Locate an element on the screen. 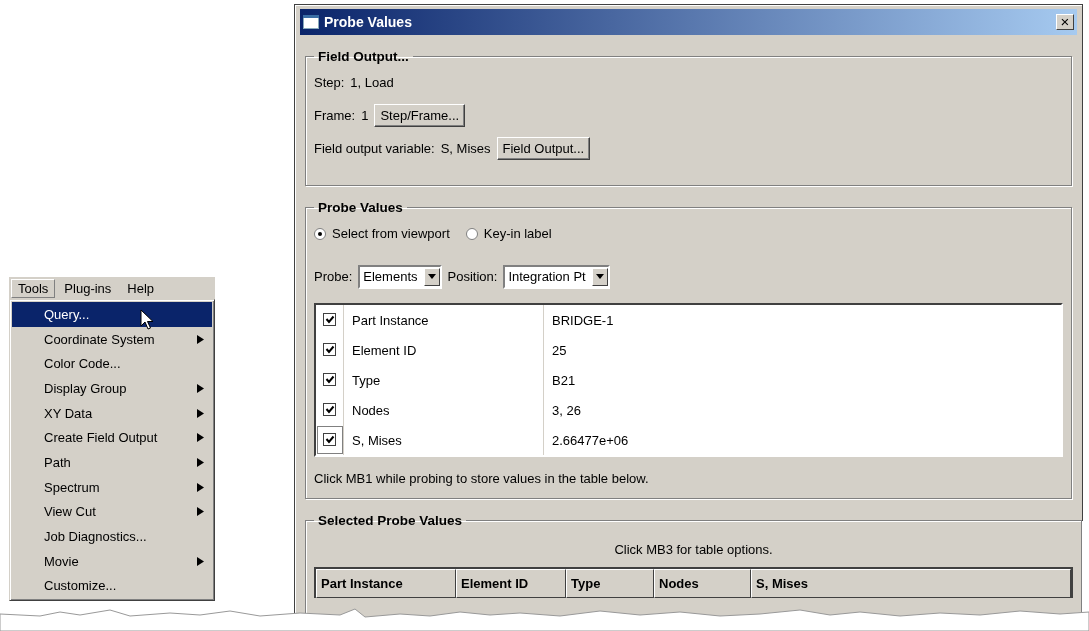  menu-item: Movie is located at coordinates (112, 561).